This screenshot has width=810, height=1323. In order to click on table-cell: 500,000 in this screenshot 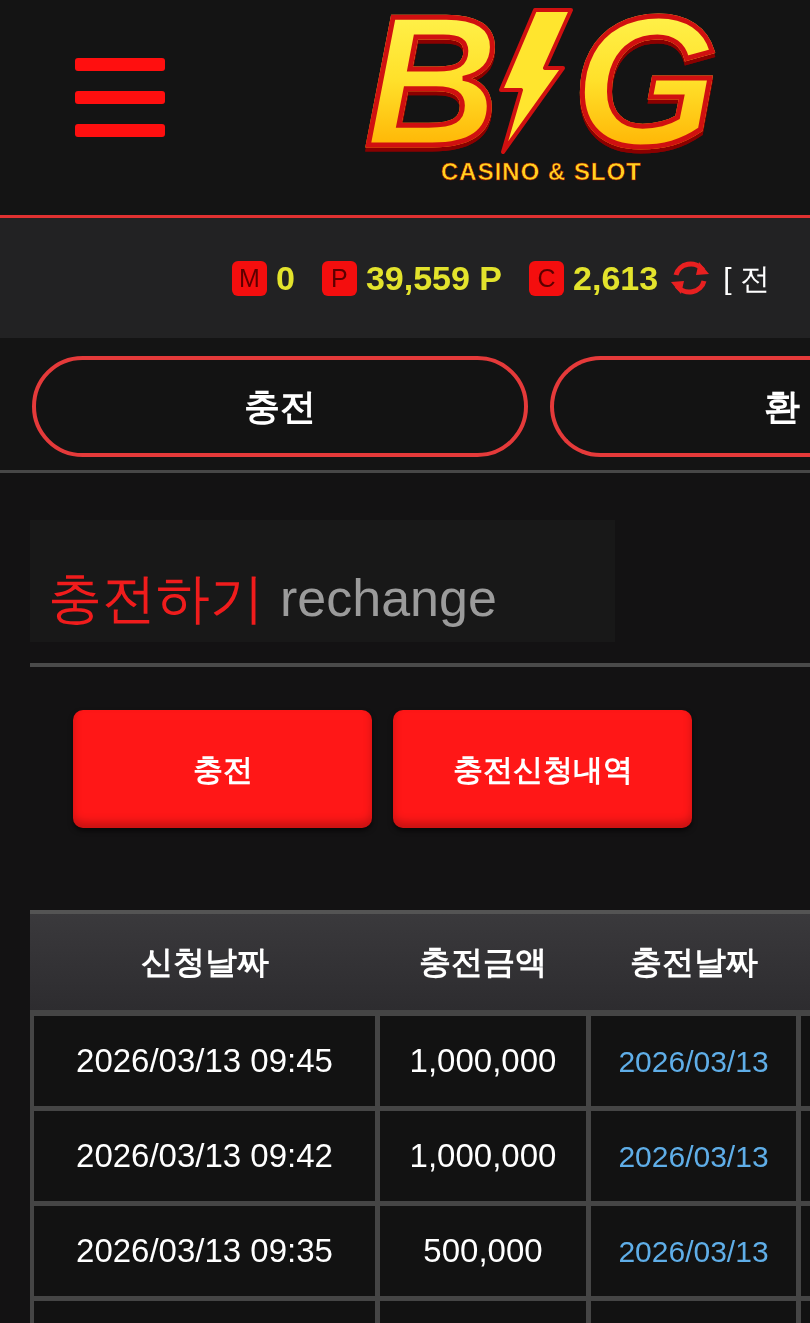, I will do `click(483, 1251)`.